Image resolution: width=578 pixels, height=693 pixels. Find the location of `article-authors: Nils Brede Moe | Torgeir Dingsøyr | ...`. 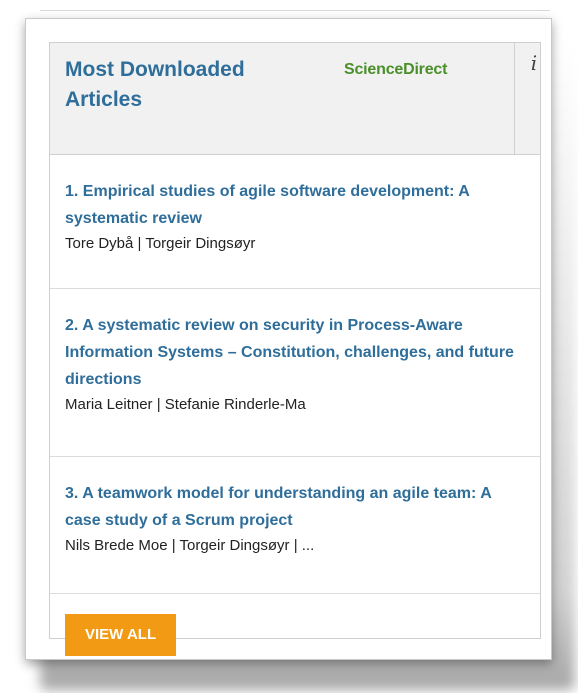

article-authors: Nils Brede Moe | Torgeir Dingsøyr | ... is located at coordinates (190, 545).